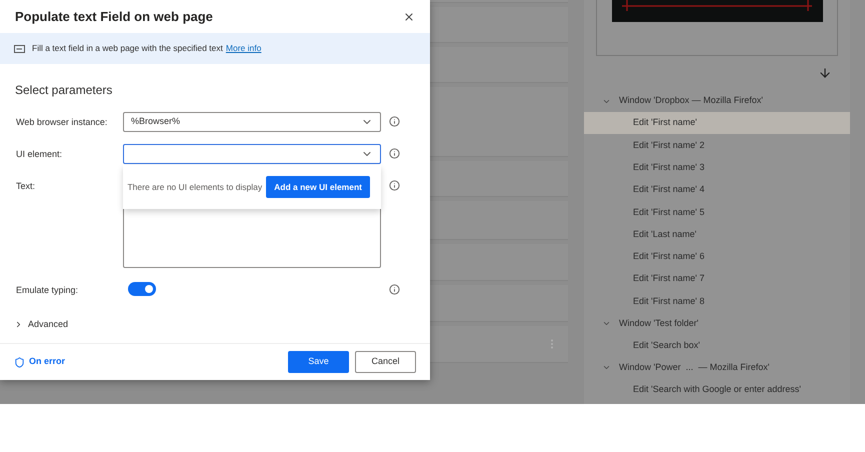  Describe the element at coordinates (244, 48) in the screenshot. I see `more-info-link: More info` at that location.